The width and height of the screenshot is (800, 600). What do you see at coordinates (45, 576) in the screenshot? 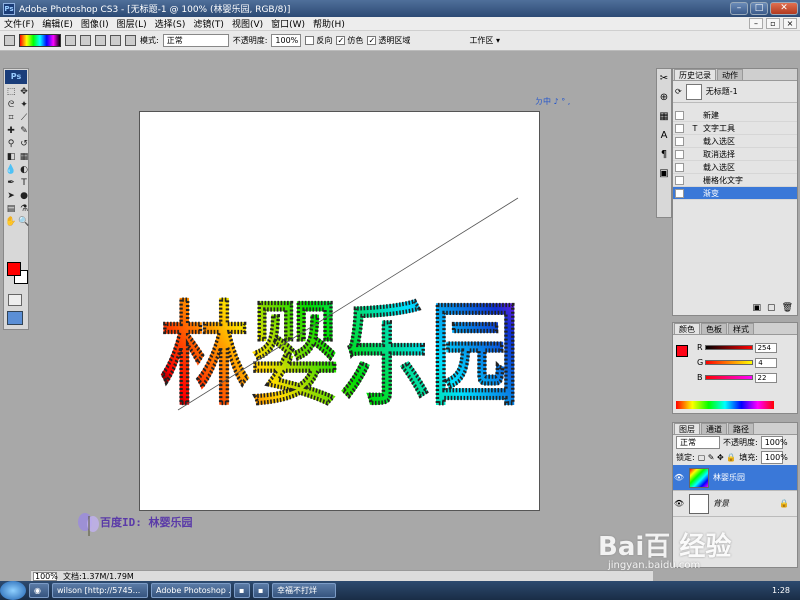
I see `zoom-input: 100%` at bounding box center [45, 576].